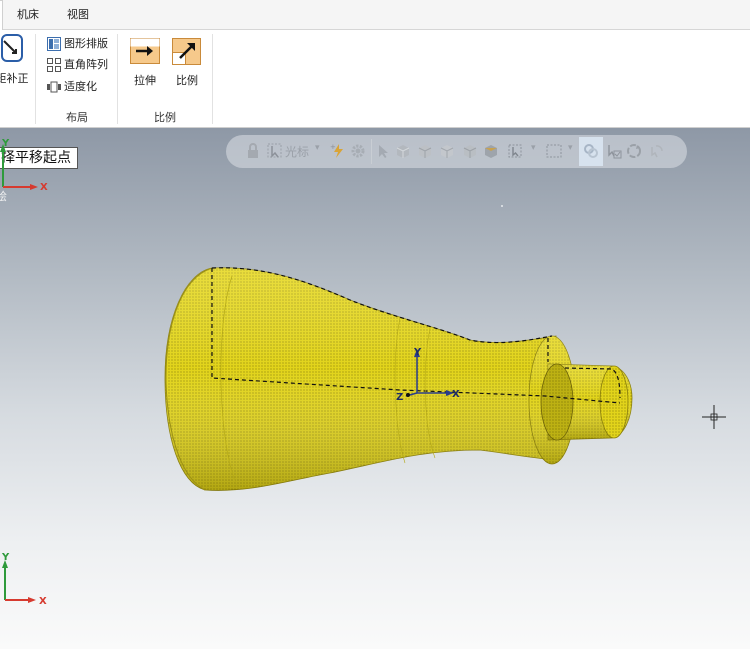 Image resolution: width=750 pixels, height=649 pixels. I want to click on tab-machine: 机床, so click(28, 14).